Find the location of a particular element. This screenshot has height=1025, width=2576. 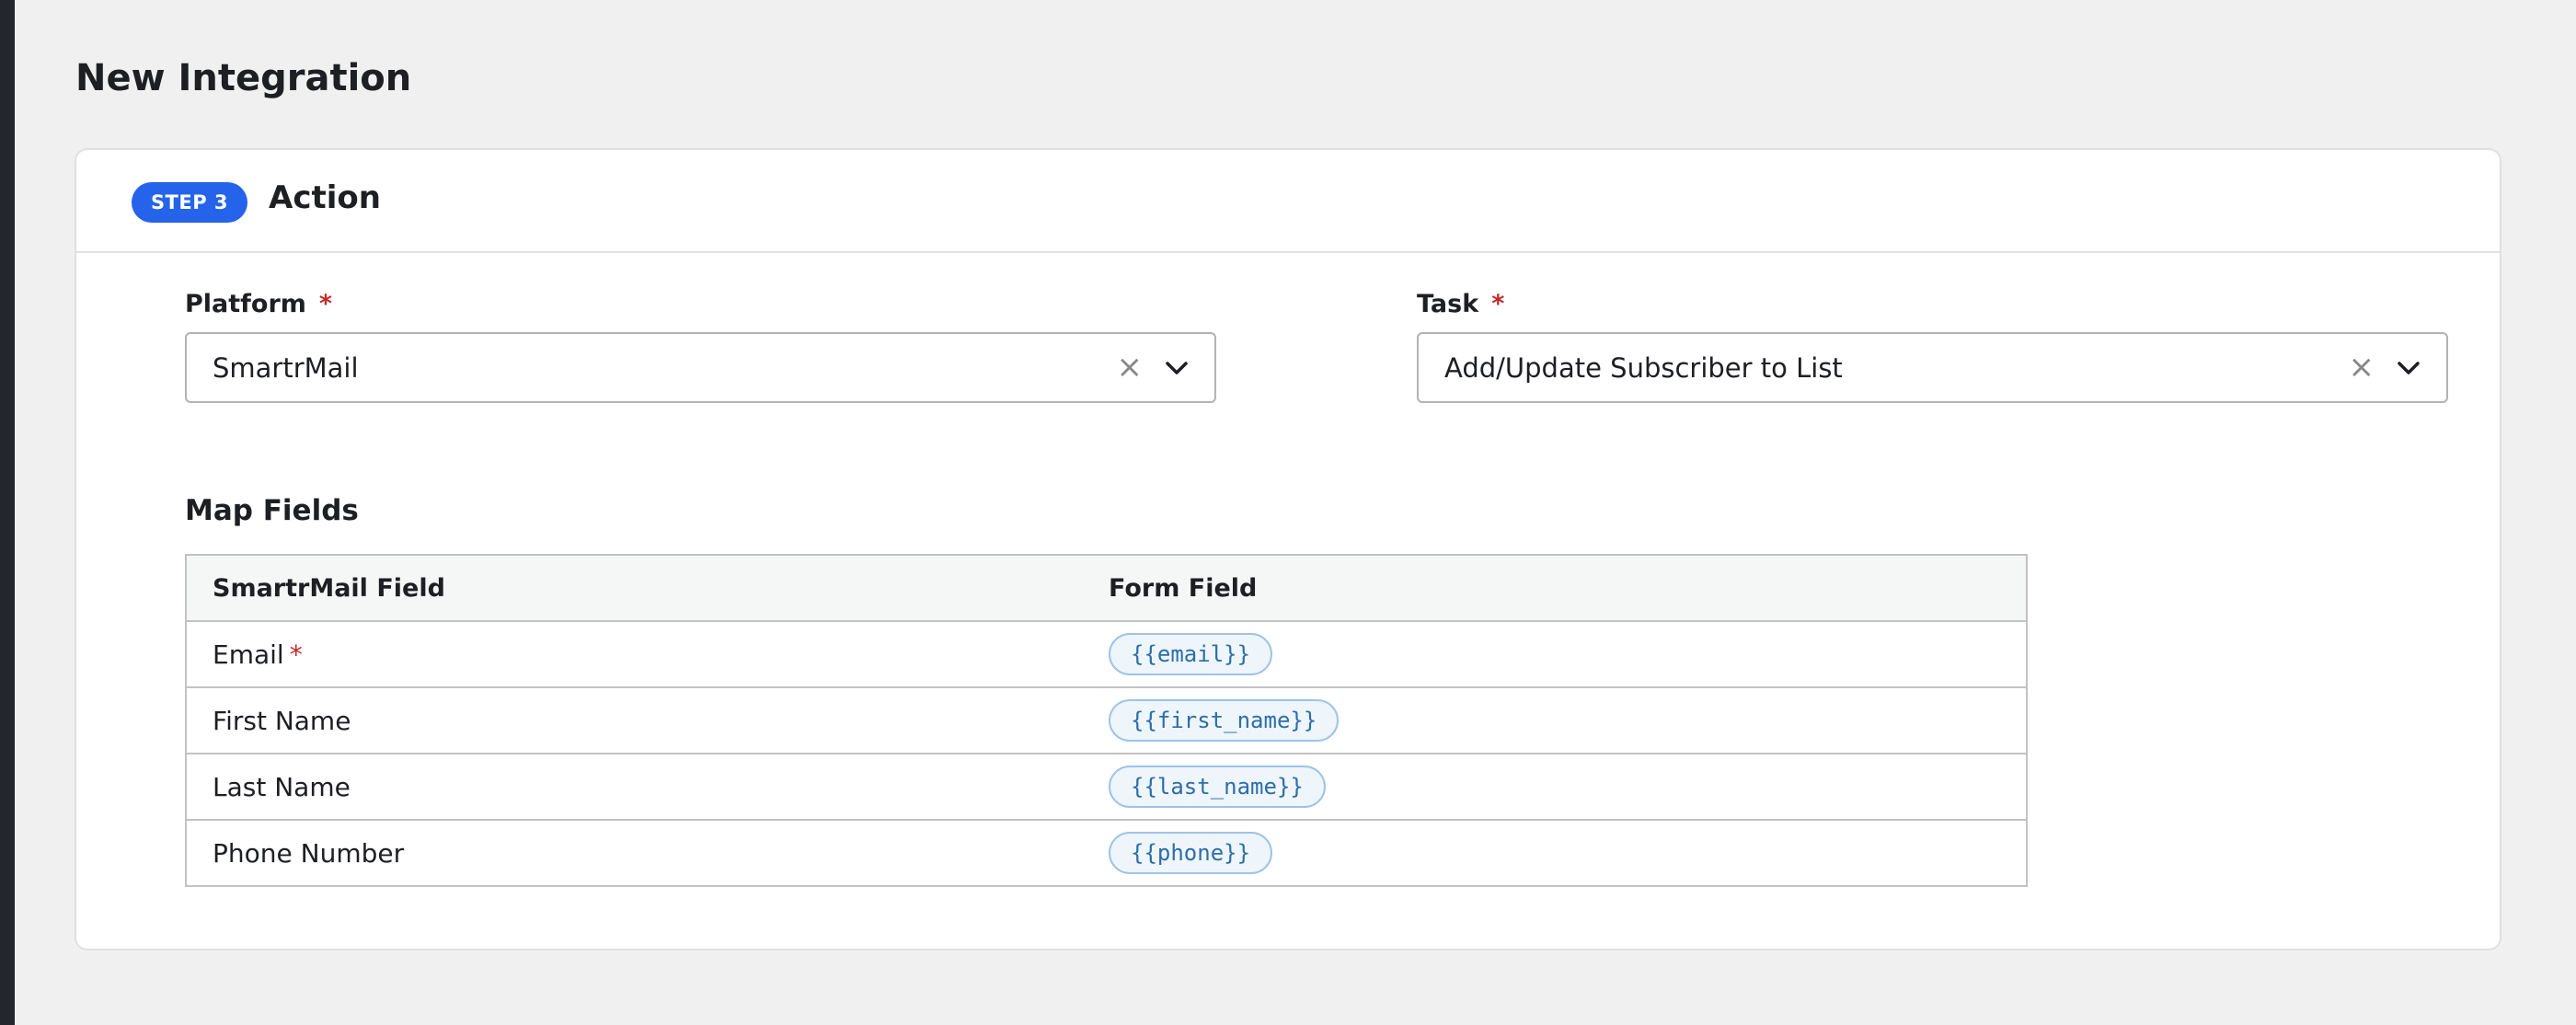

step-title: Action is located at coordinates (325, 197).